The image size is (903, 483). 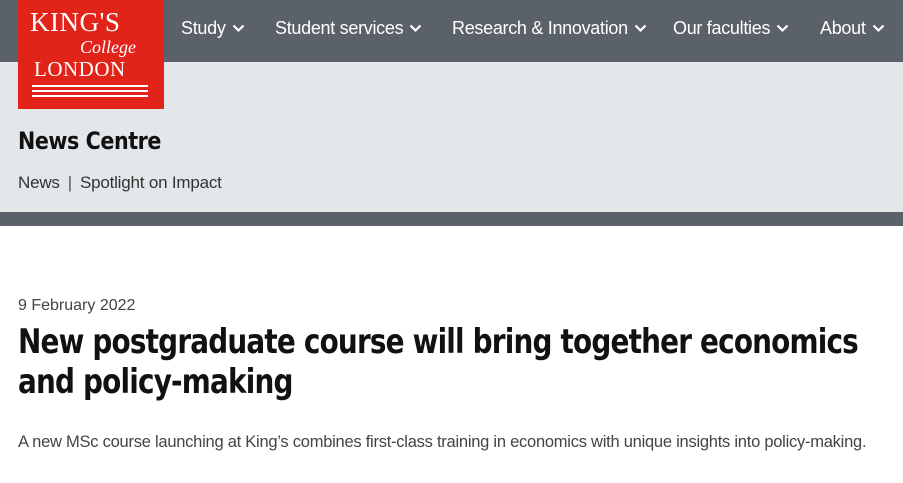 I want to click on nav-item-our-faculties: Our faculties, so click(x=731, y=28).